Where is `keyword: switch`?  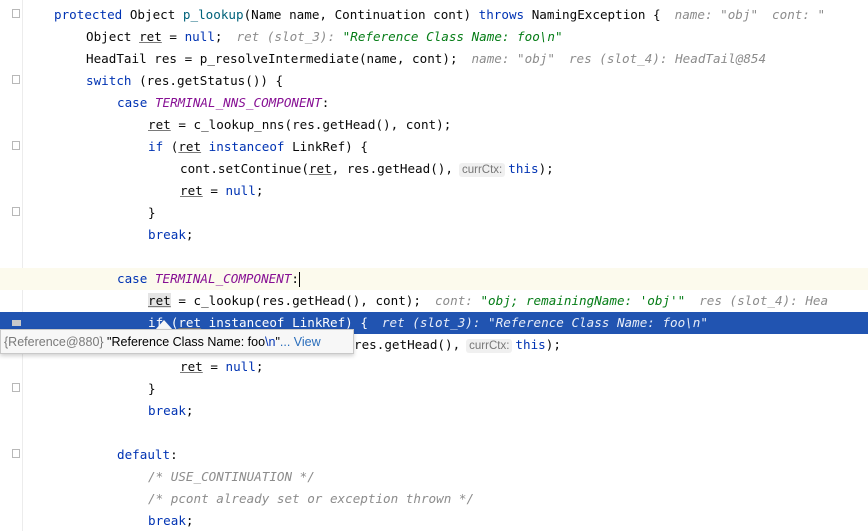 keyword: switch is located at coordinates (109, 80).